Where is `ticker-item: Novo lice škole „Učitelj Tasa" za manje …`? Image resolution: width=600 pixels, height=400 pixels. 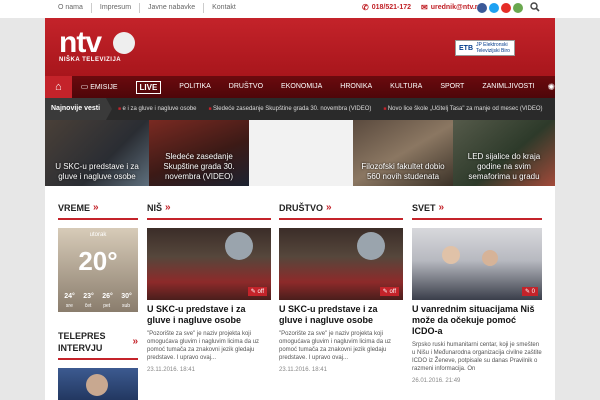
ticker-item: Novo lice škole „Učitelj Tasa" za manje … is located at coordinates (462, 109).